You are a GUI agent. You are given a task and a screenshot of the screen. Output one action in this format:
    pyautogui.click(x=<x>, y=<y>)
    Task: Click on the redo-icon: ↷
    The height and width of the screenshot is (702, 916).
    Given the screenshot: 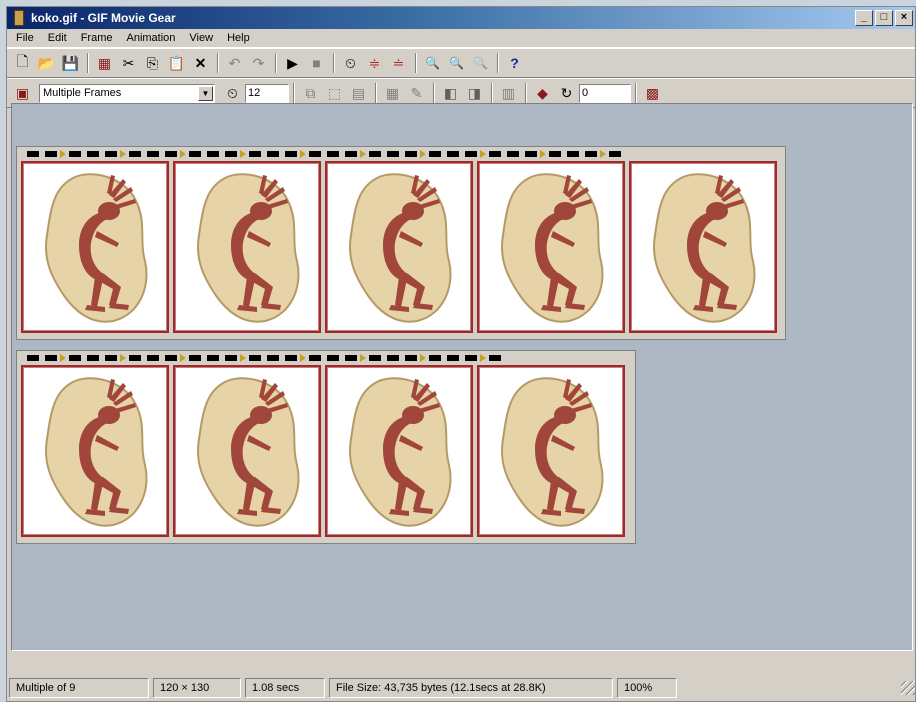 What is the action you would take?
    pyautogui.click(x=258, y=63)
    